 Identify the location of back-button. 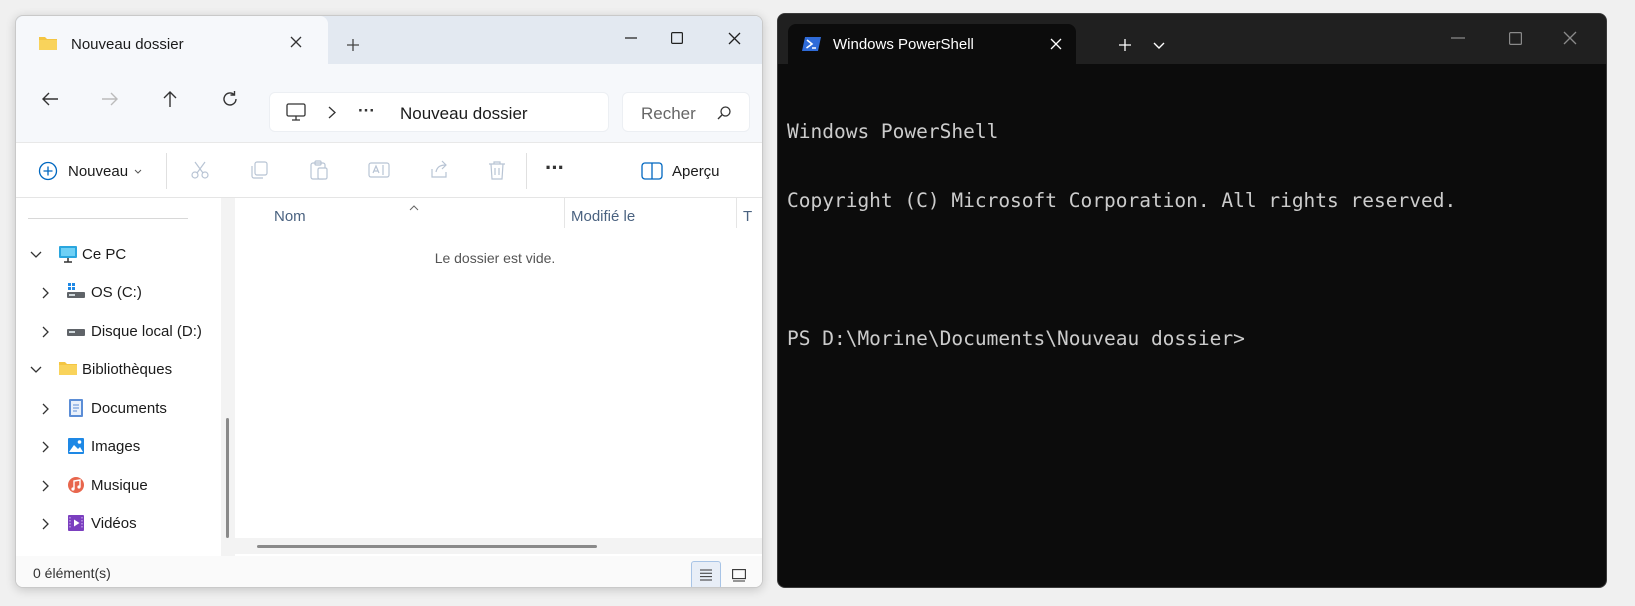
(50, 99).